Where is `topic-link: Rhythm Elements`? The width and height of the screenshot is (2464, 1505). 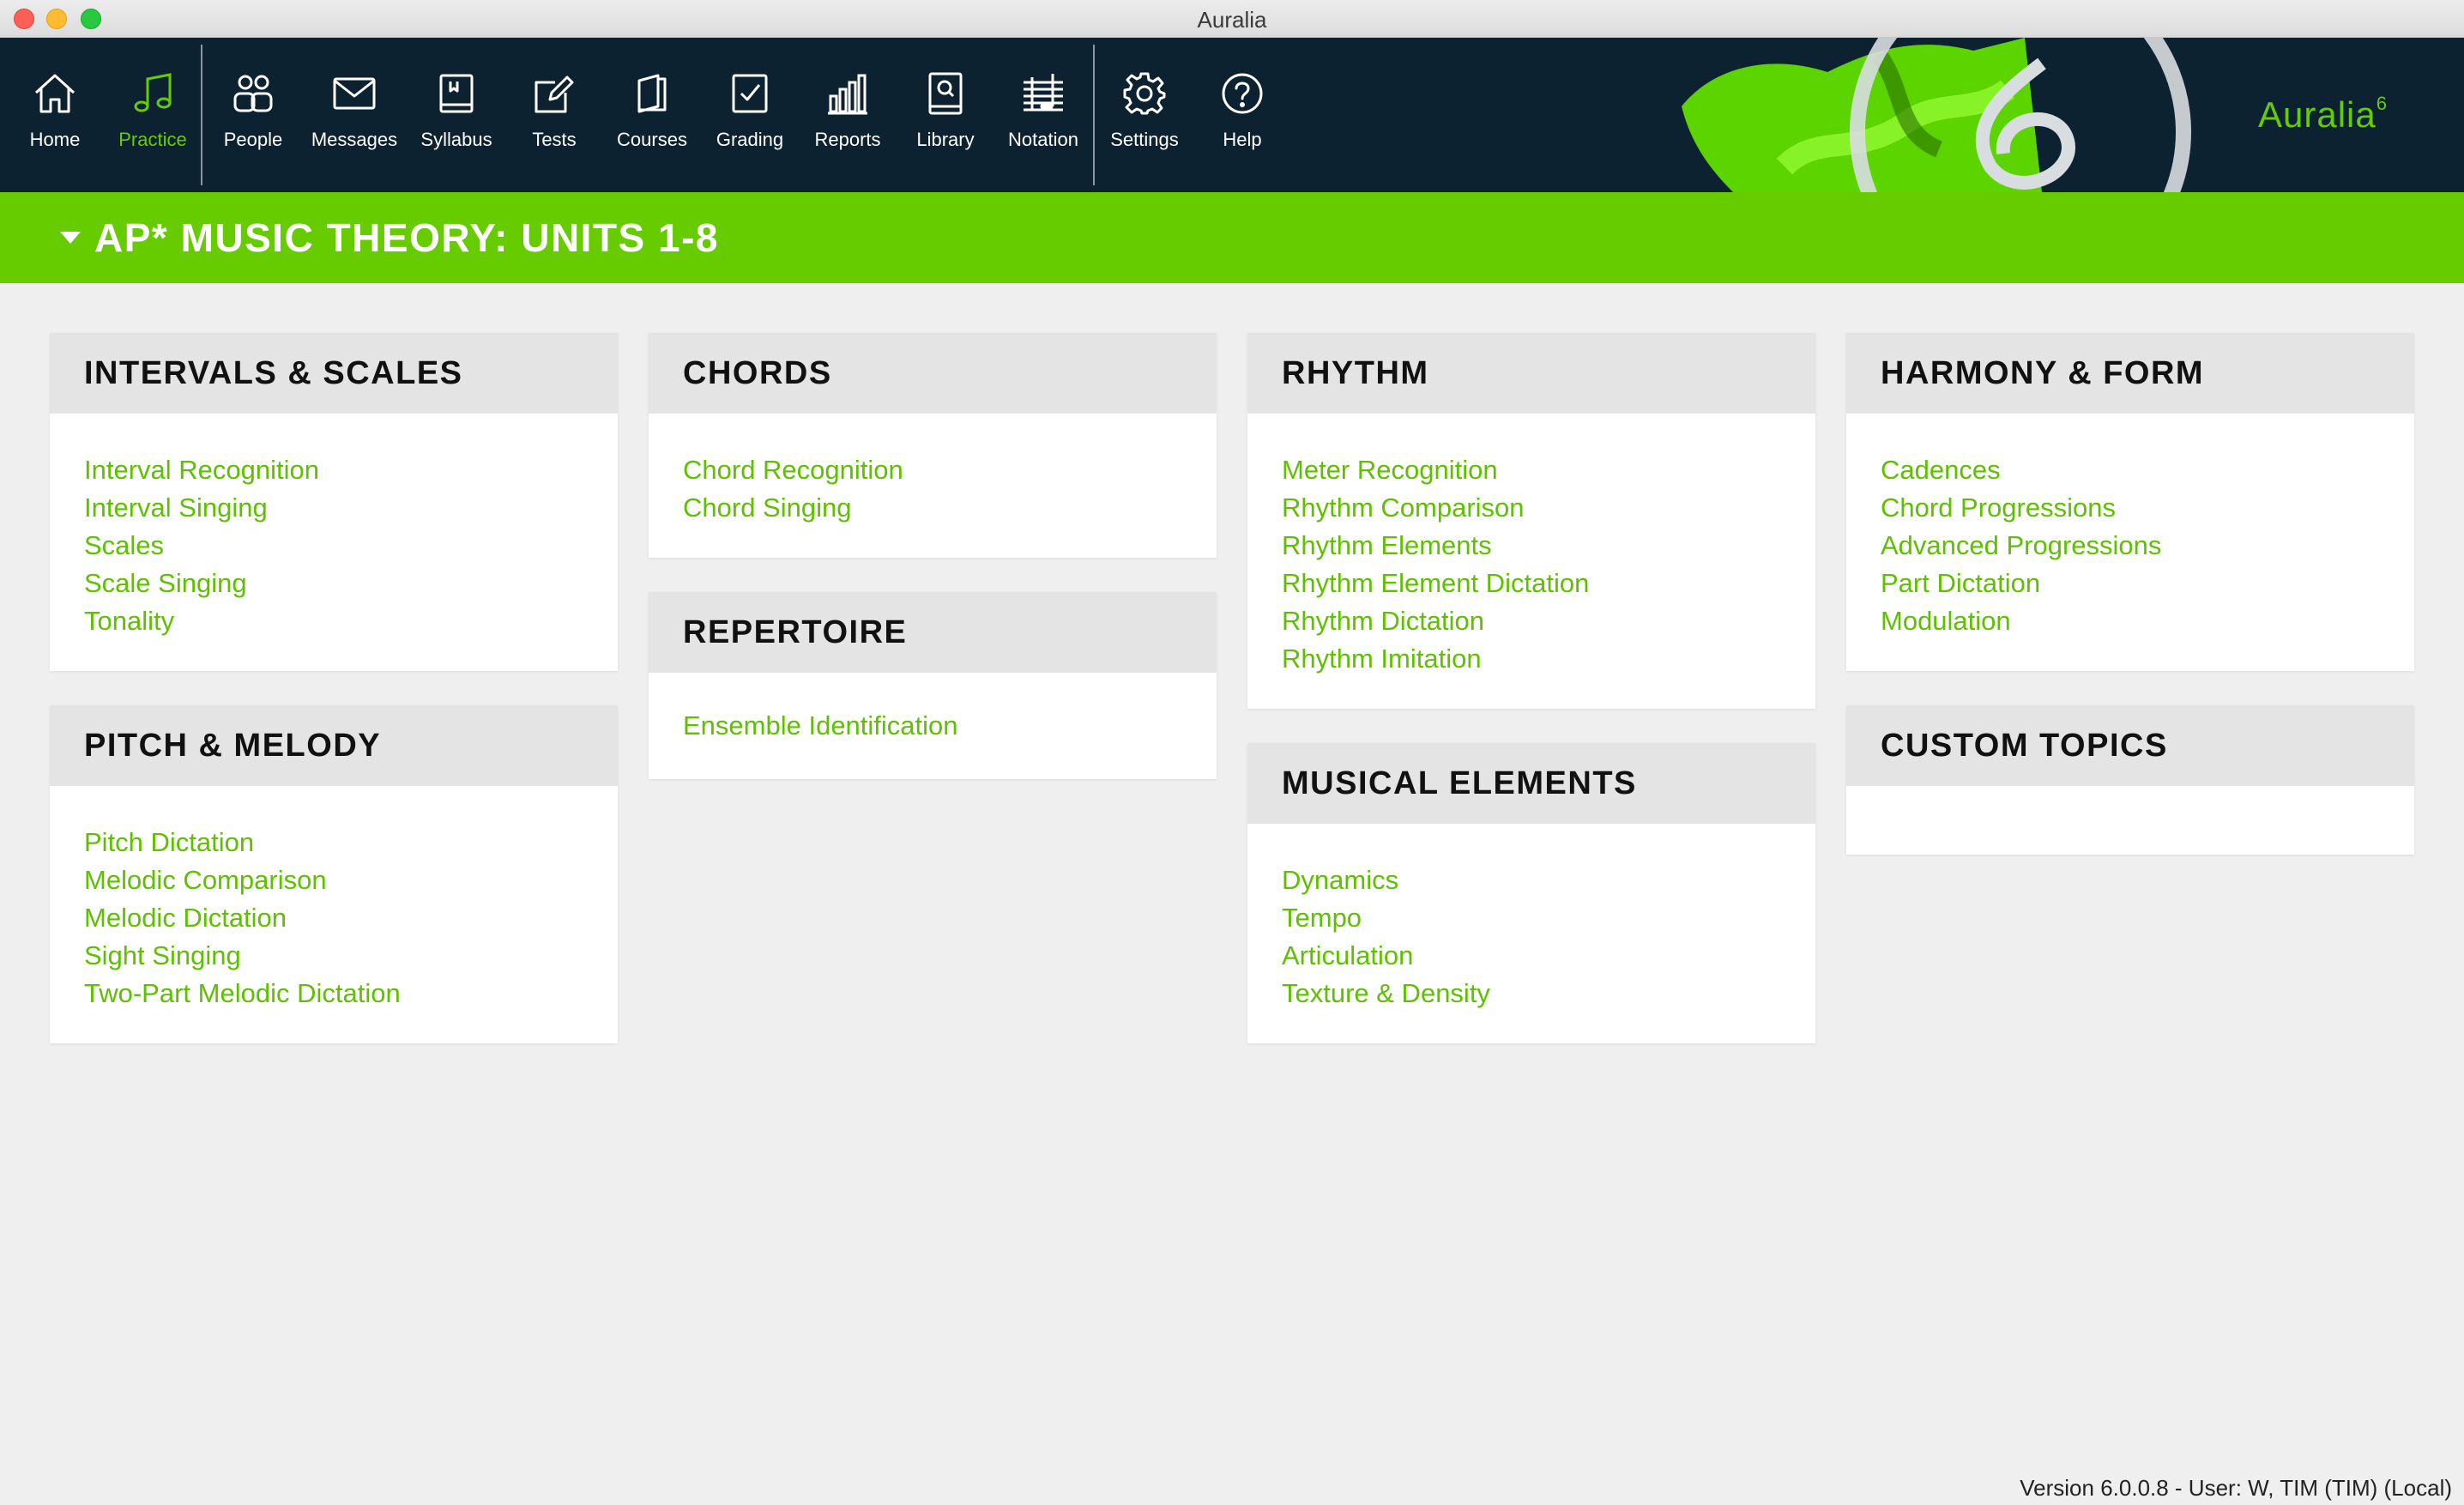 topic-link: Rhythm Elements is located at coordinates (1531, 546).